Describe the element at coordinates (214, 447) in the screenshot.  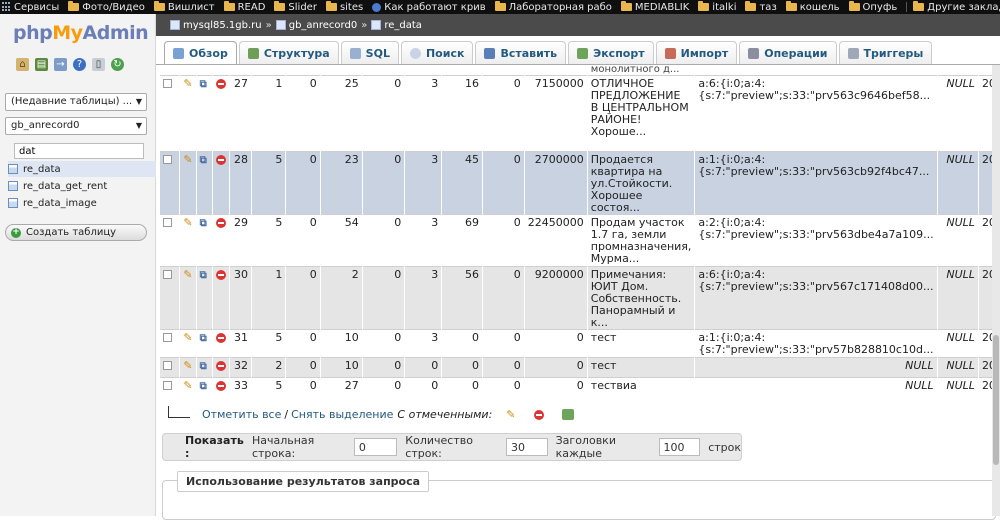
I see `show-label: Показать :` at that location.